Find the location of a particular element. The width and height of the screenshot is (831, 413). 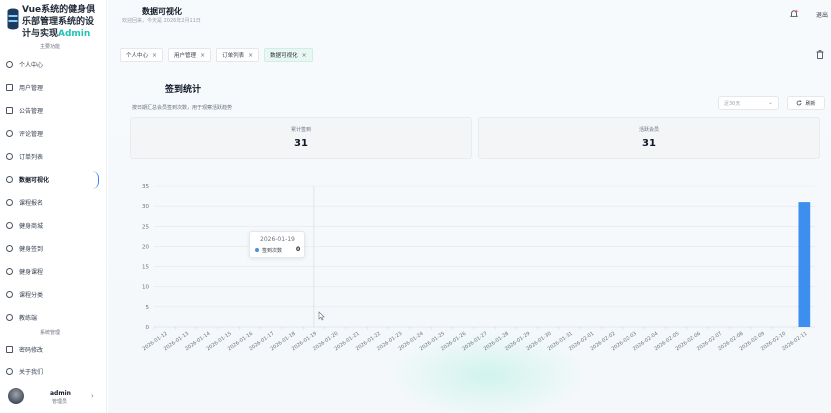

y-tick-label: 5 is located at coordinates (148, 308).